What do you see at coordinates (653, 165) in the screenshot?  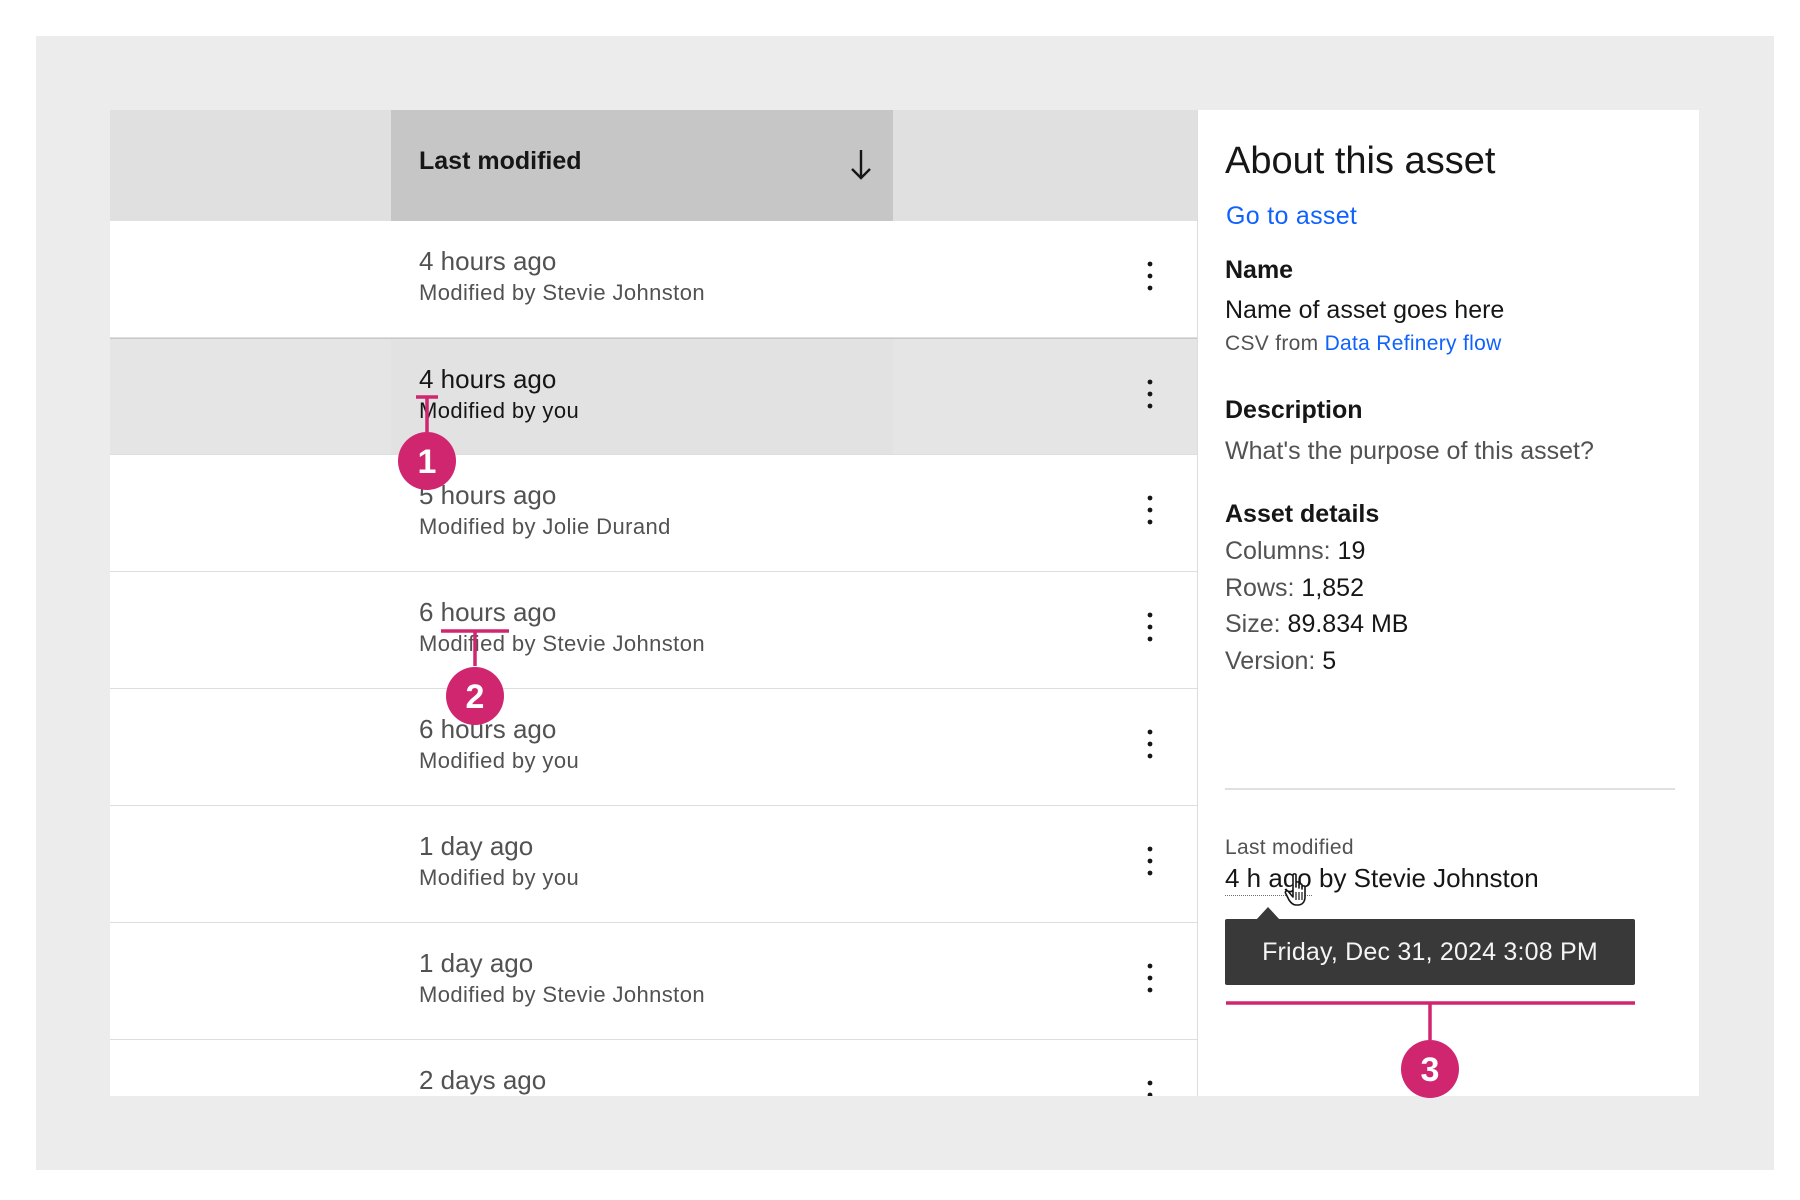 I see `table-header: Last modified` at bounding box center [653, 165].